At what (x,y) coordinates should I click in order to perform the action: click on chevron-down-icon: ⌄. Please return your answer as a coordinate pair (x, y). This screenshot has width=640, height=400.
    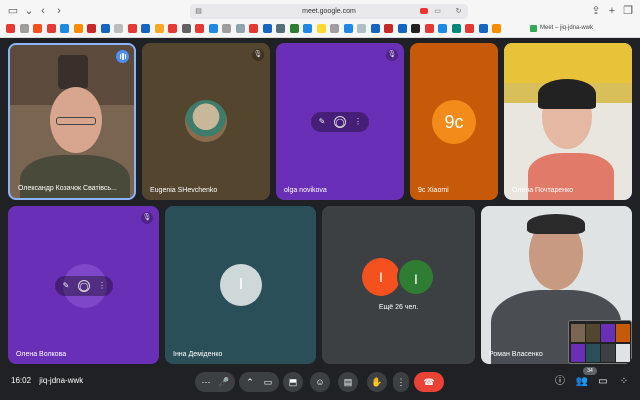
    Looking at the image, I should click on (29, 11).